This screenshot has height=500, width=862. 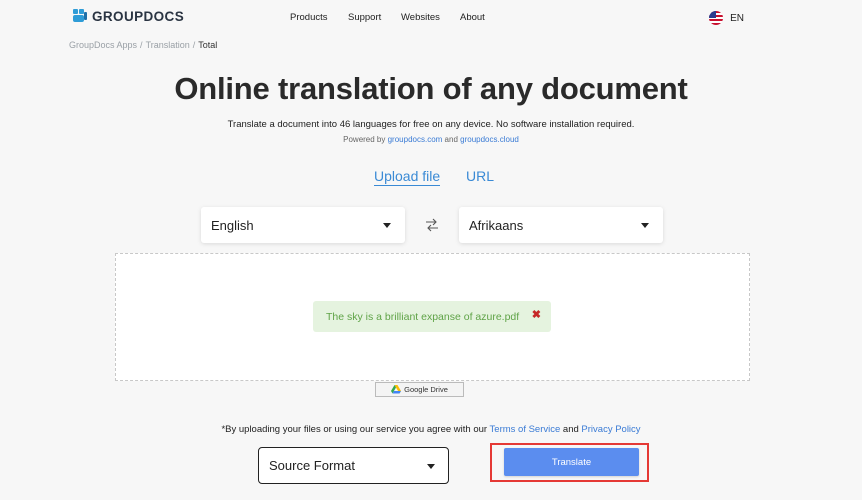 What do you see at coordinates (407, 177) in the screenshot?
I see `tab-upload-file: Upload file` at bounding box center [407, 177].